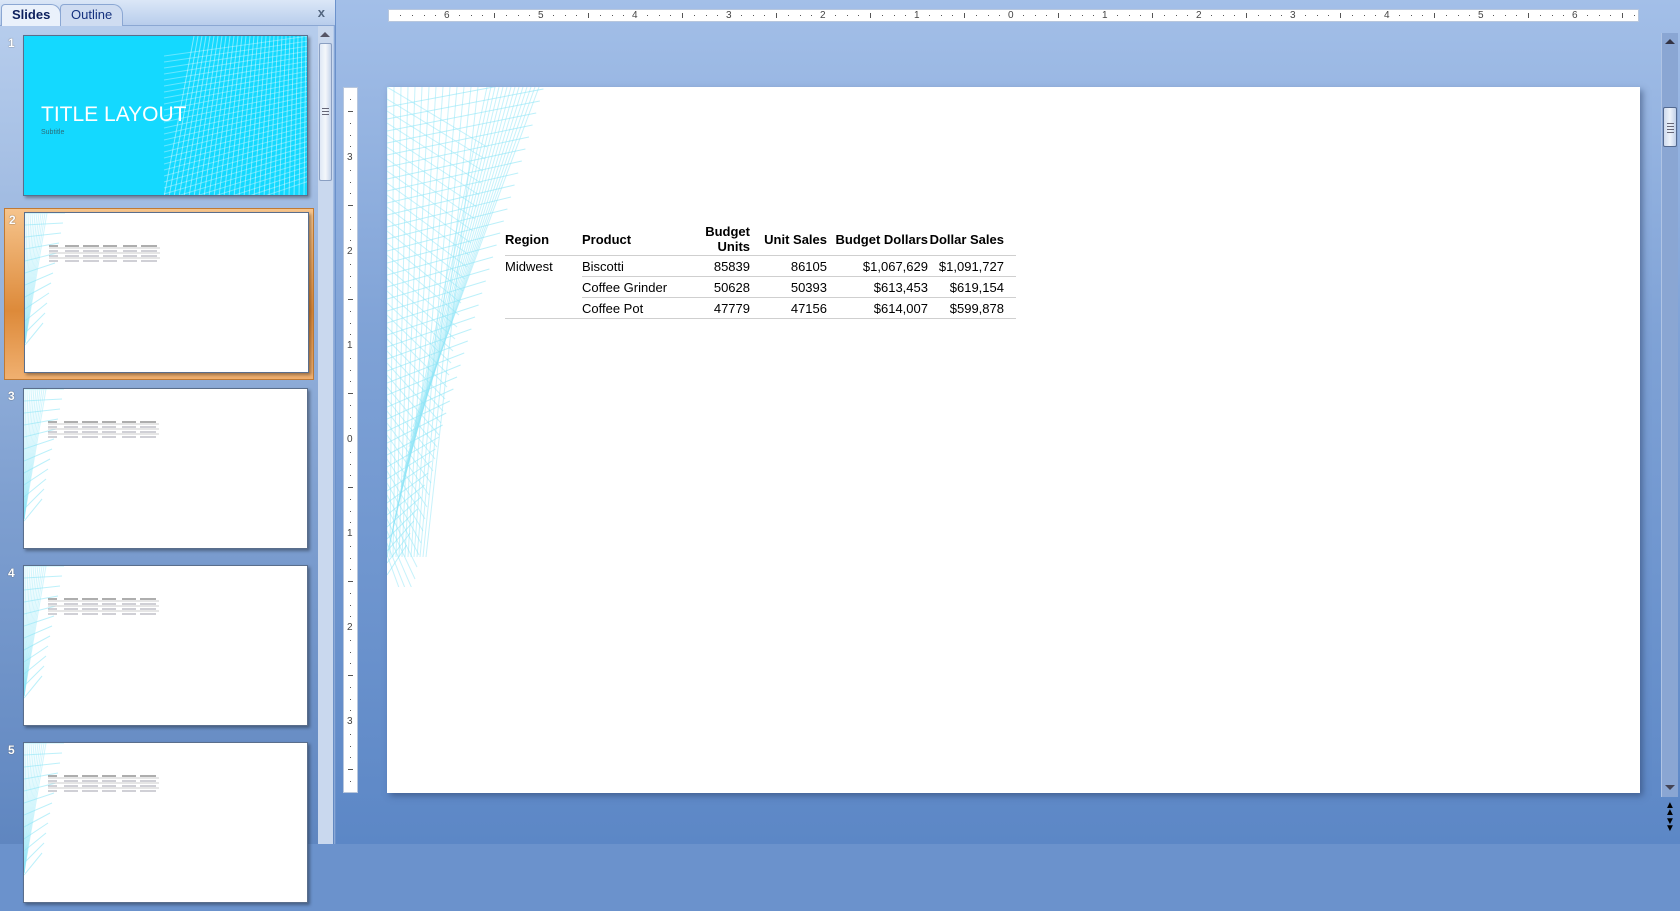 The image size is (1680, 911). I want to click on dollar-sales-cell: $599,878, so click(972, 308).